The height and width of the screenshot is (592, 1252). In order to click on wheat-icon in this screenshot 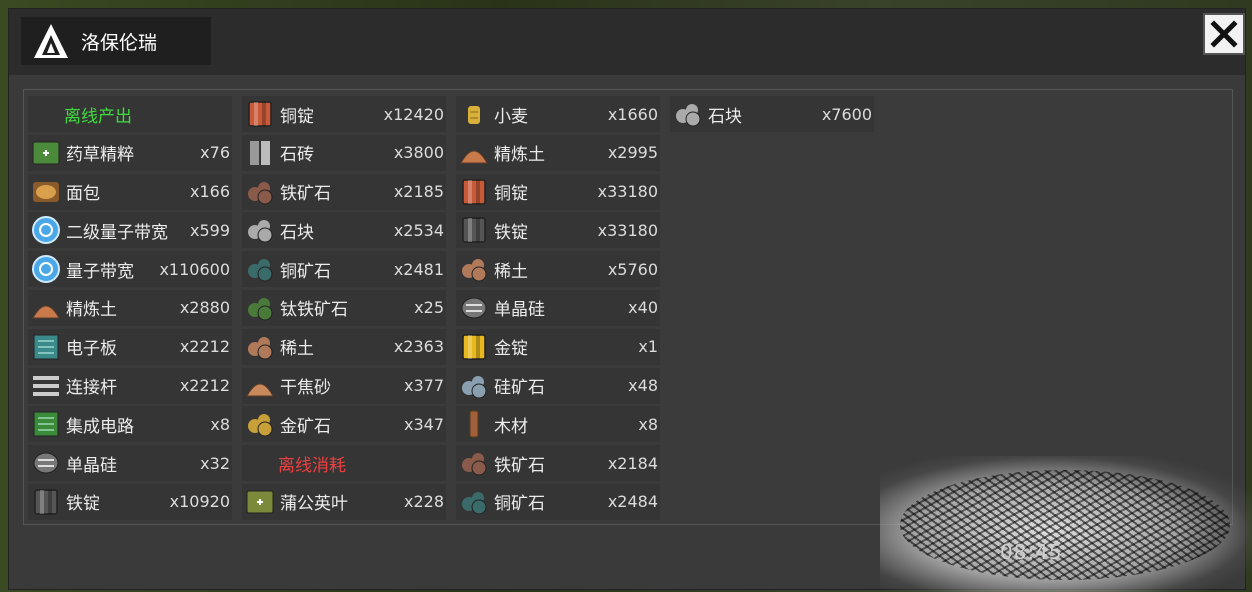, I will do `click(474, 115)`.